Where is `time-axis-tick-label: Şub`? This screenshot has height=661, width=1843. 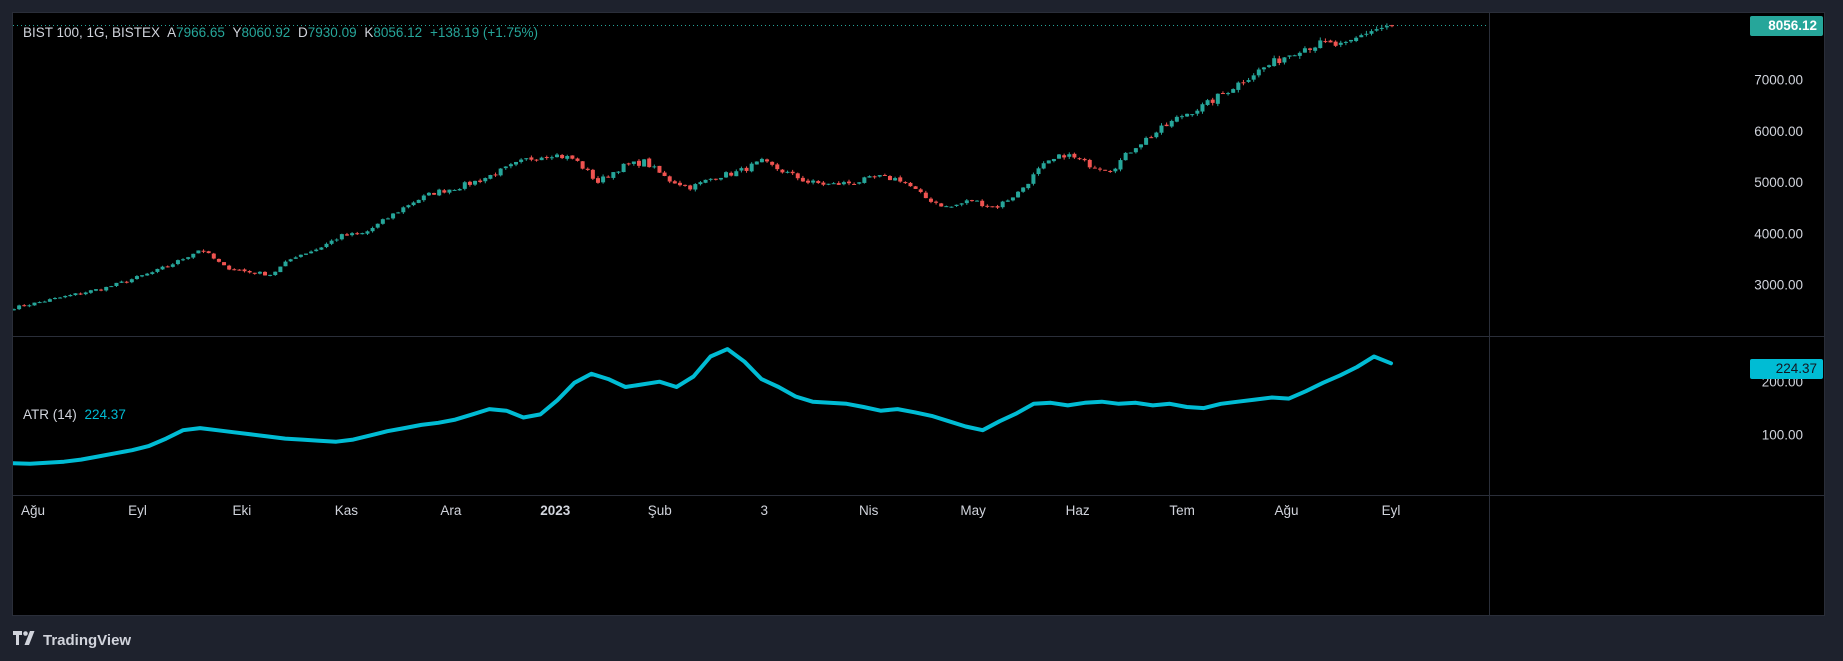
time-axis-tick-label: Şub is located at coordinates (660, 510).